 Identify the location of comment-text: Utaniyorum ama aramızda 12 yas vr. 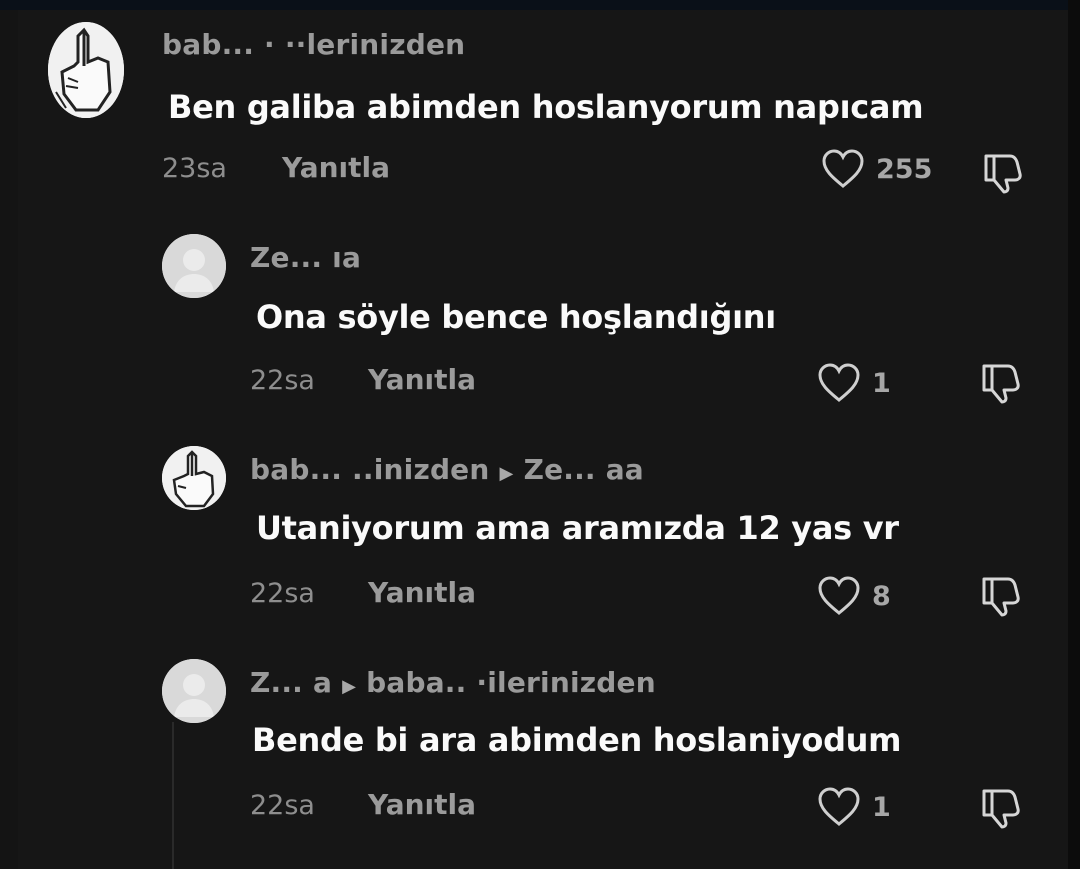
(577, 528).